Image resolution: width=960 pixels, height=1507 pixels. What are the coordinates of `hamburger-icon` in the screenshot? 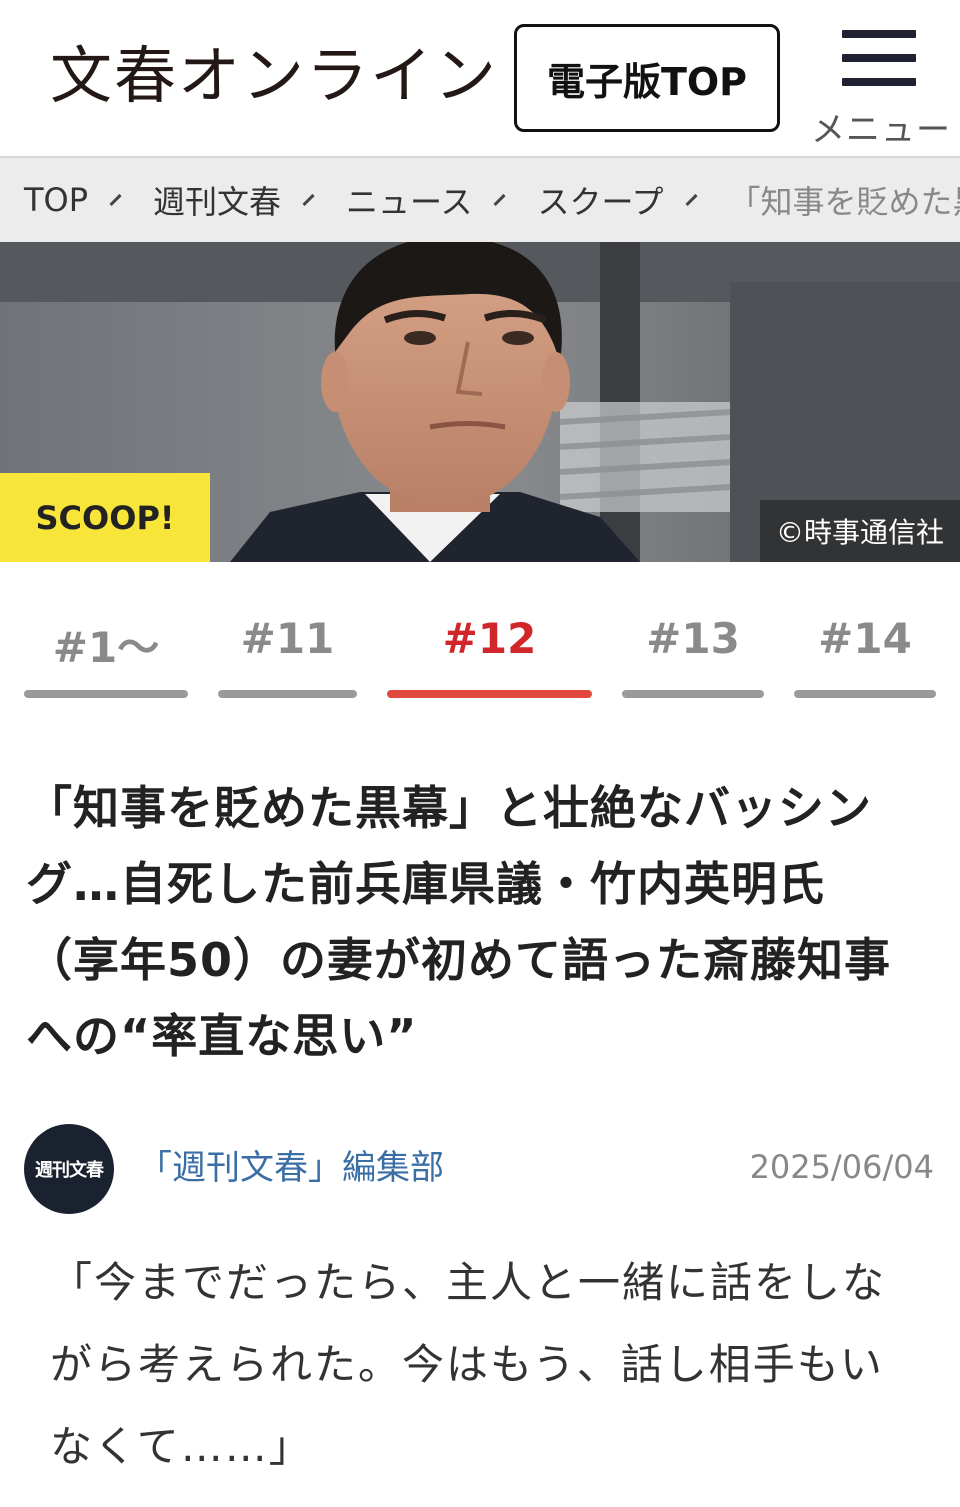 It's located at (879, 58).